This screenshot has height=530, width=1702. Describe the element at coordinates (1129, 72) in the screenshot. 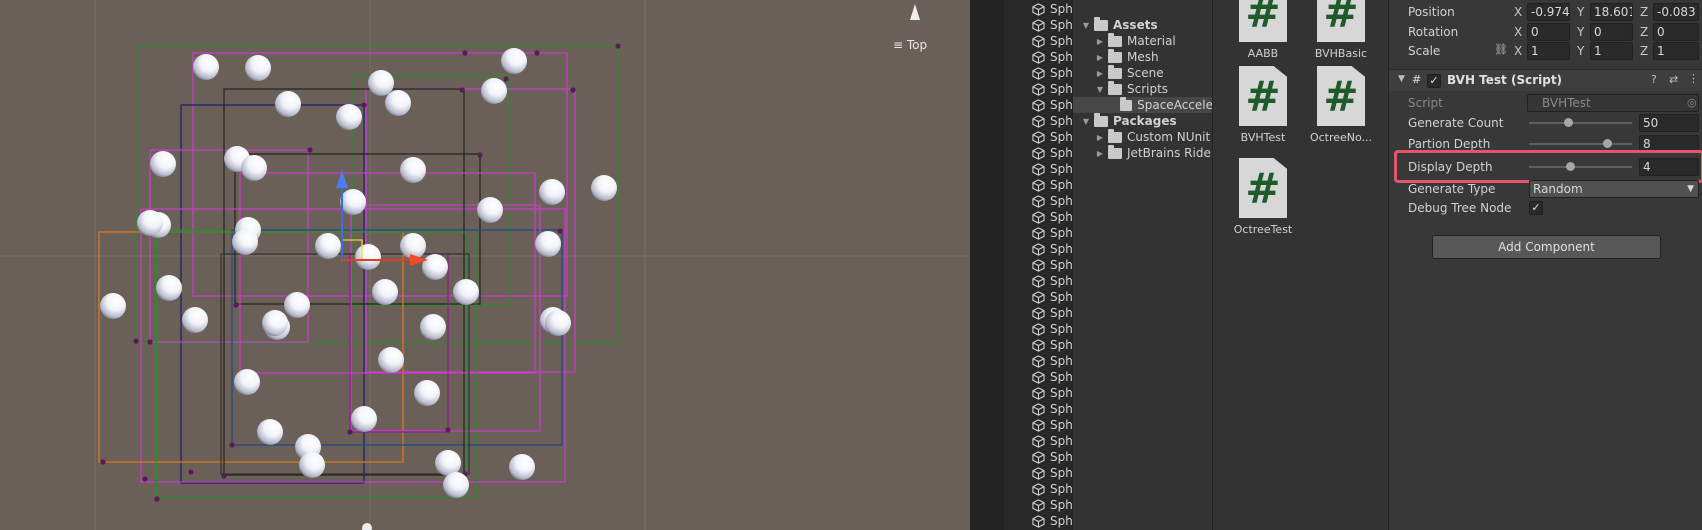

I see `tree-item: ▶ Scene` at that location.